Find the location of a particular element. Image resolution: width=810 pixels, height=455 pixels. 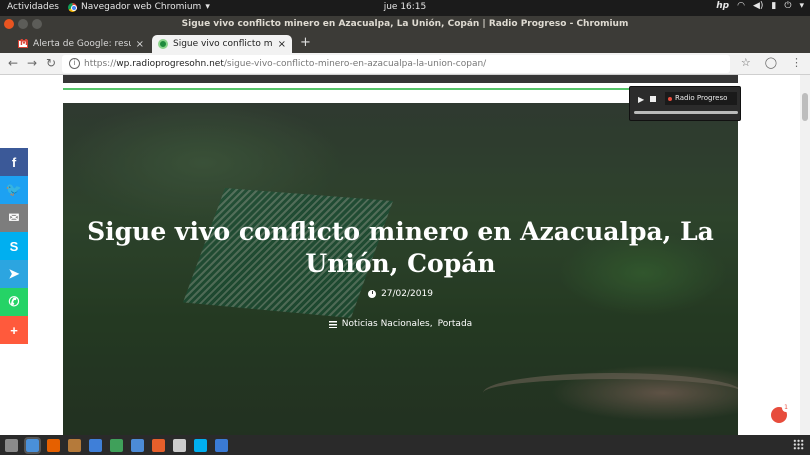

twitter-icon: 🐦 is located at coordinates (14, 189).